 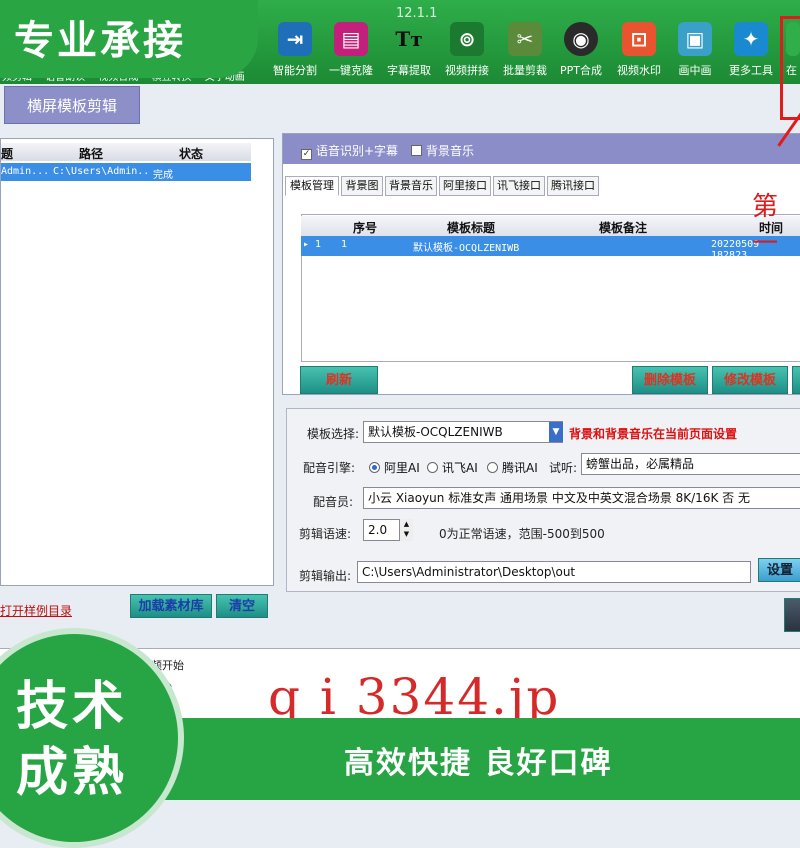 I want to click on radio-ali: 阿里AI, so click(x=394, y=467).